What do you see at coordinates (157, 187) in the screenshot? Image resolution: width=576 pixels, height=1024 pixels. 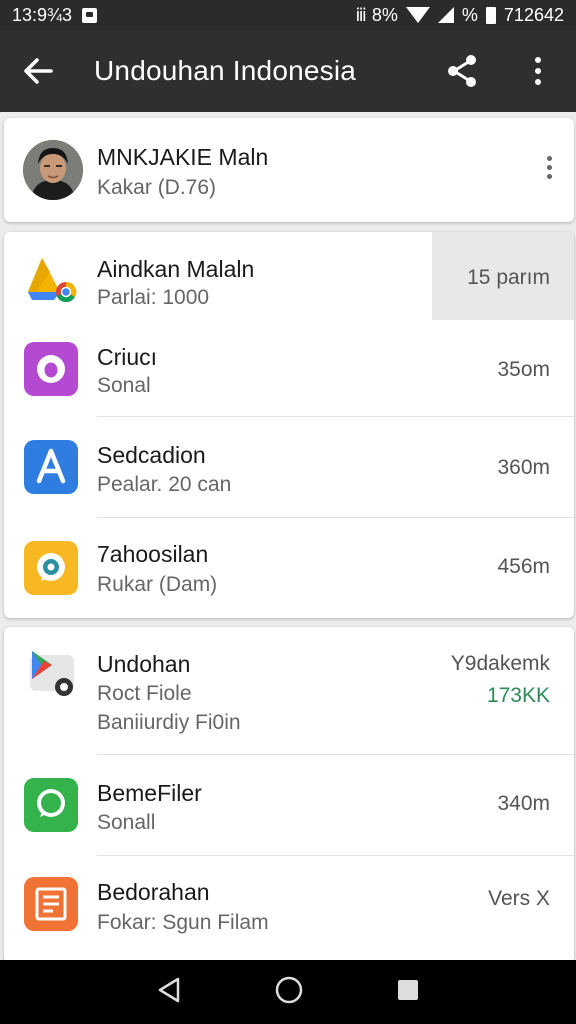 I see `profile-subtitle: Kakar (D.76)` at bounding box center [157, 187].